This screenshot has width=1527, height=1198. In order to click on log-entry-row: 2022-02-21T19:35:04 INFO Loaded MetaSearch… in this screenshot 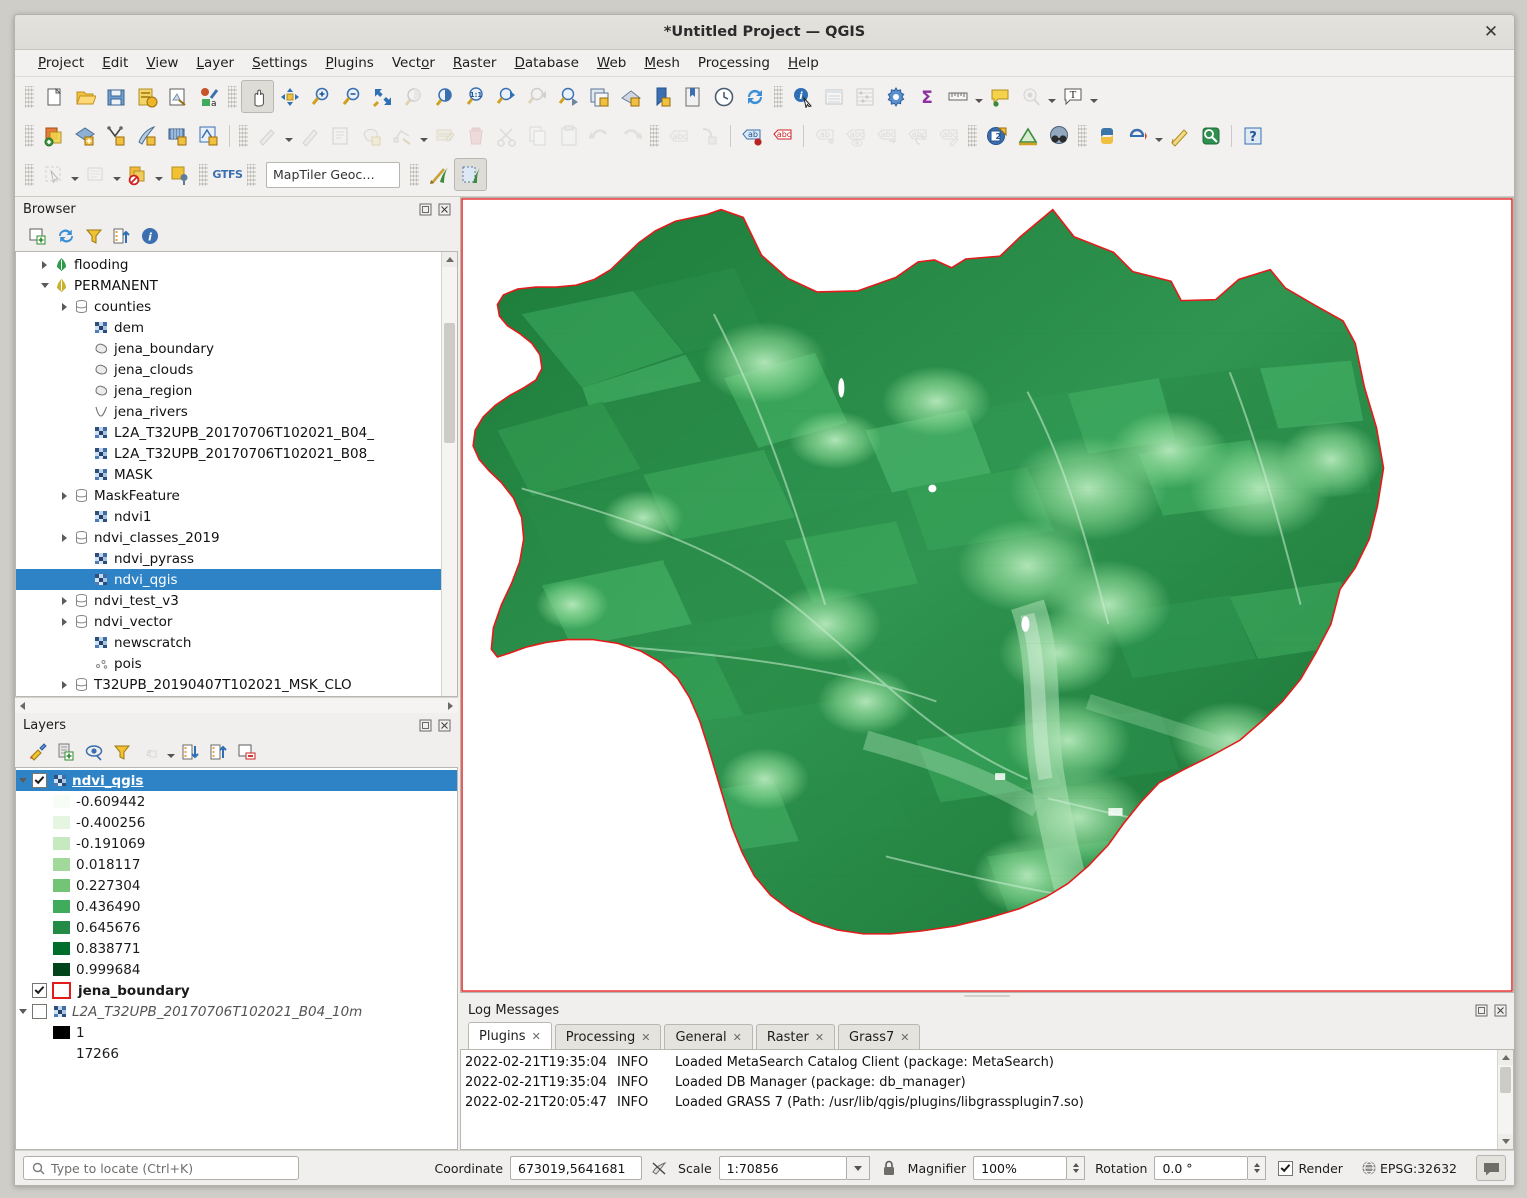, I will do `click(981, 1062)`.